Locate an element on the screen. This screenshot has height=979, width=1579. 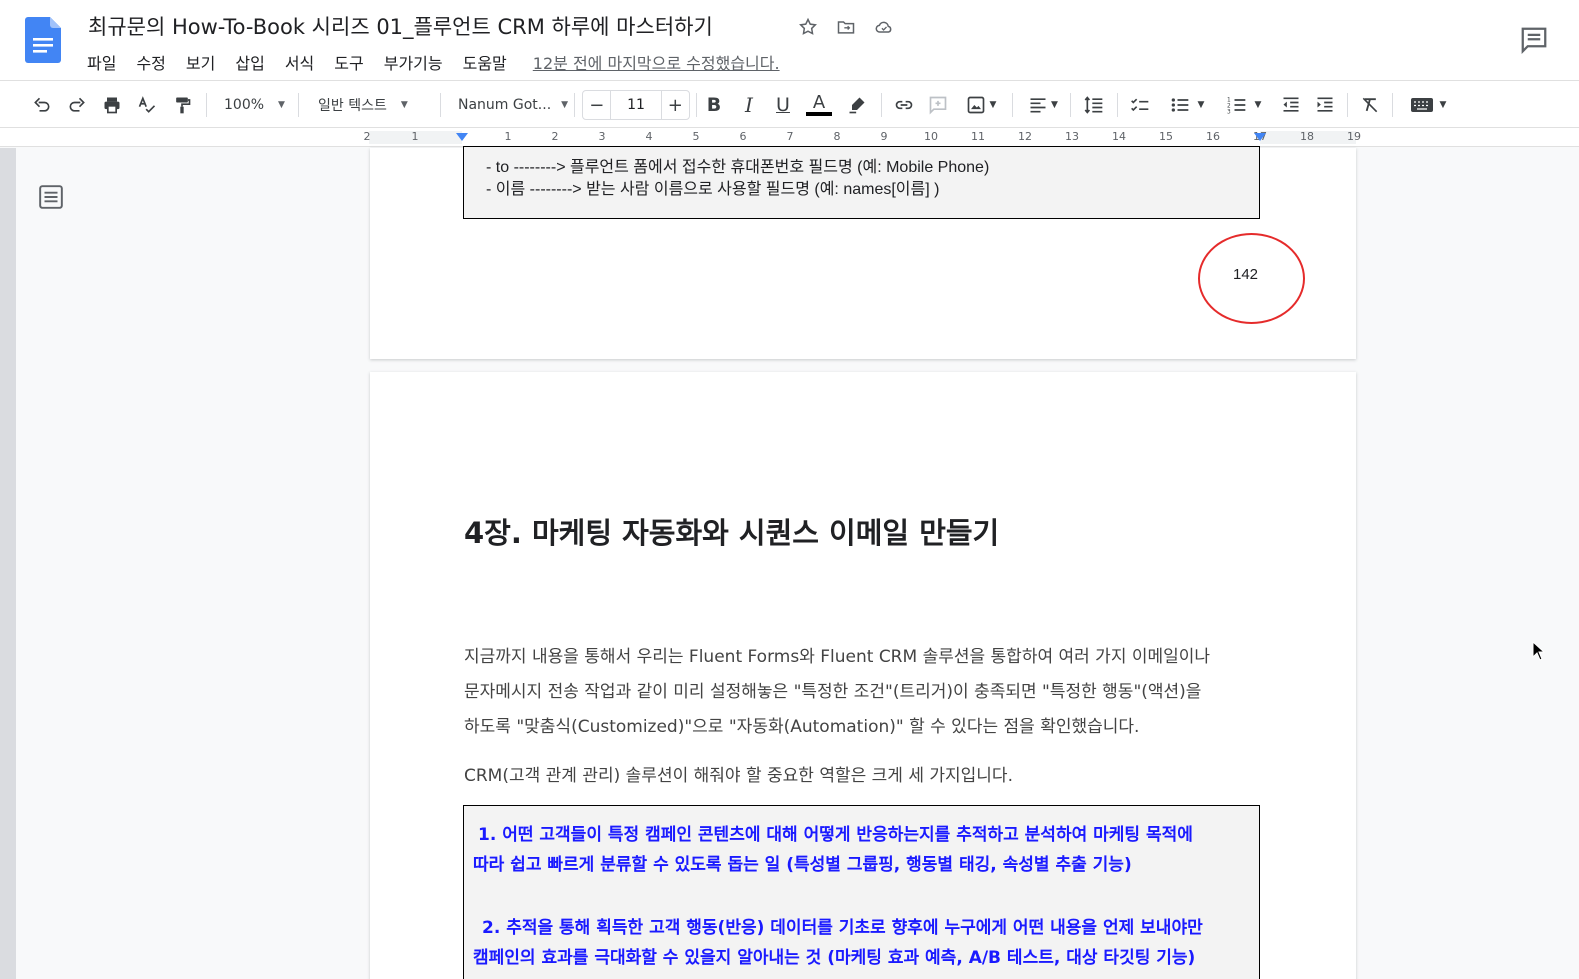
ruler-label: 7 is located at coordinates (790, 136).